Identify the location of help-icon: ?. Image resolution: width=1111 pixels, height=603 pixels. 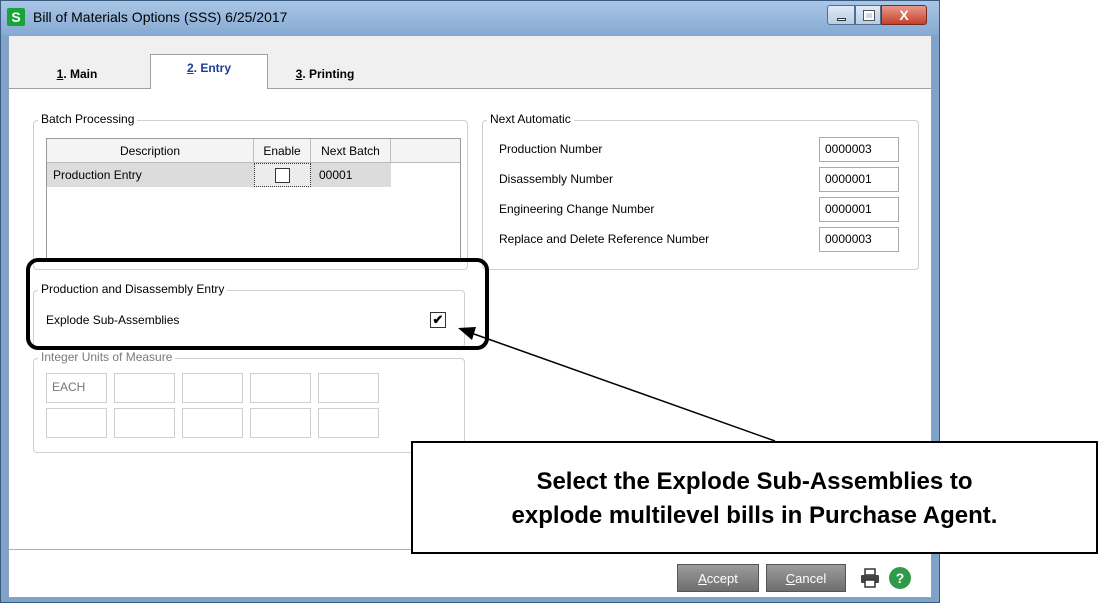
(900, 578).